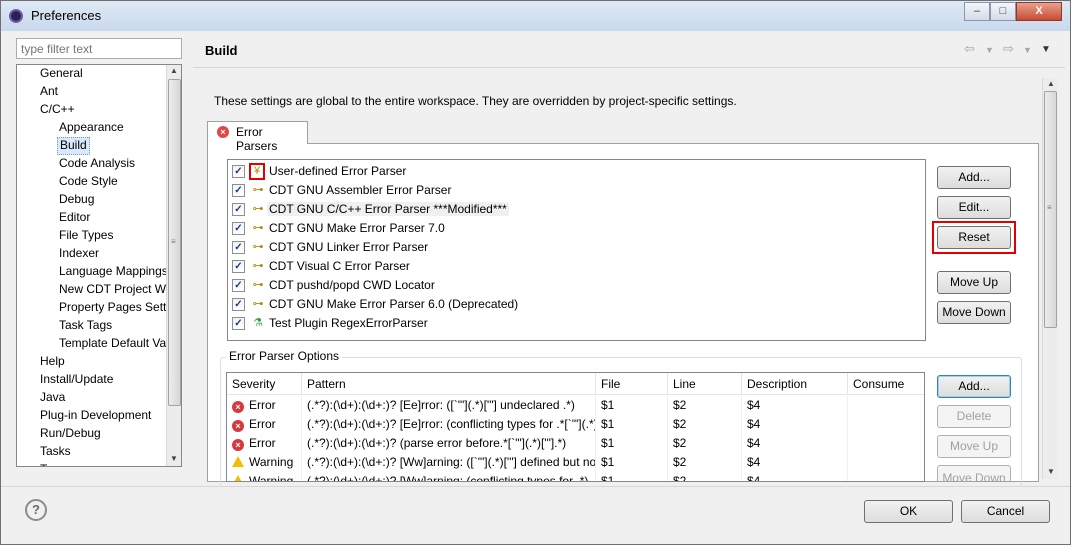  I want to click on tree-item: File Types, so click(86, 236).